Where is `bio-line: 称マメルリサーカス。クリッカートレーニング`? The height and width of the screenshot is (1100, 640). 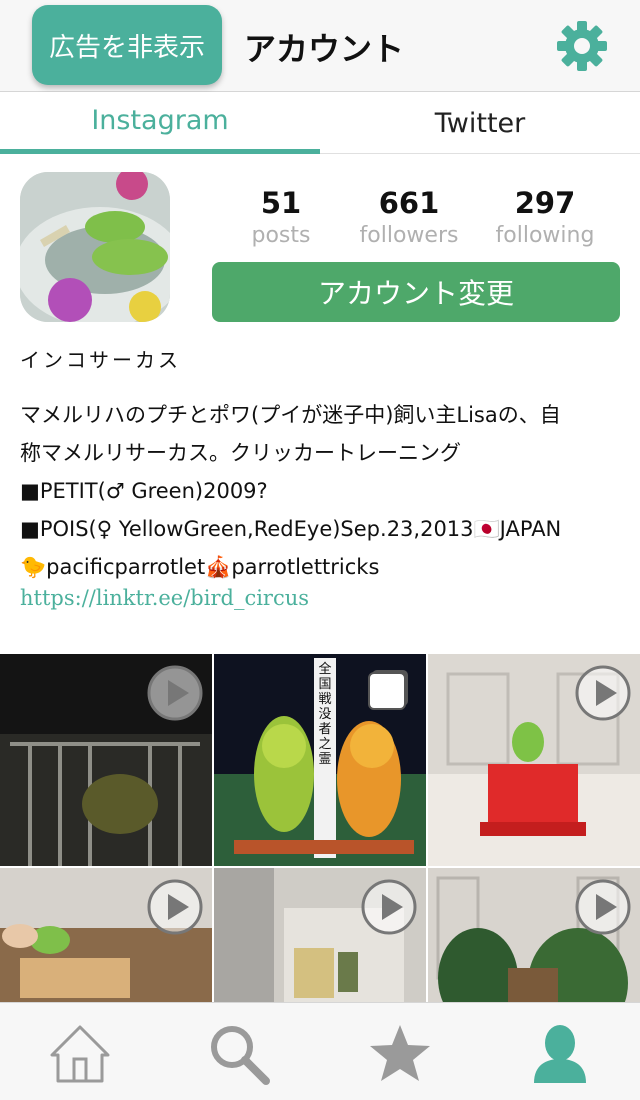 bio-line: 称マメルリサーカス。クリッカートレーニング is located at coordinates (240, 453).